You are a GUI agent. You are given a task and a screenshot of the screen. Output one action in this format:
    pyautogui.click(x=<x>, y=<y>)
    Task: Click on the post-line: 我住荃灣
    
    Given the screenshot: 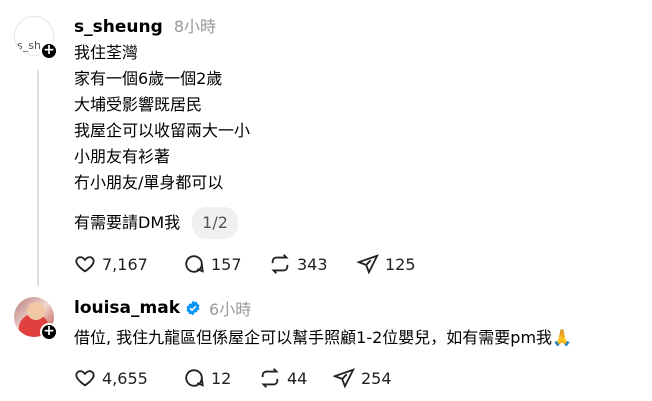 What is the action you would take?
    pyautogui.click(x=106, y=52)
    